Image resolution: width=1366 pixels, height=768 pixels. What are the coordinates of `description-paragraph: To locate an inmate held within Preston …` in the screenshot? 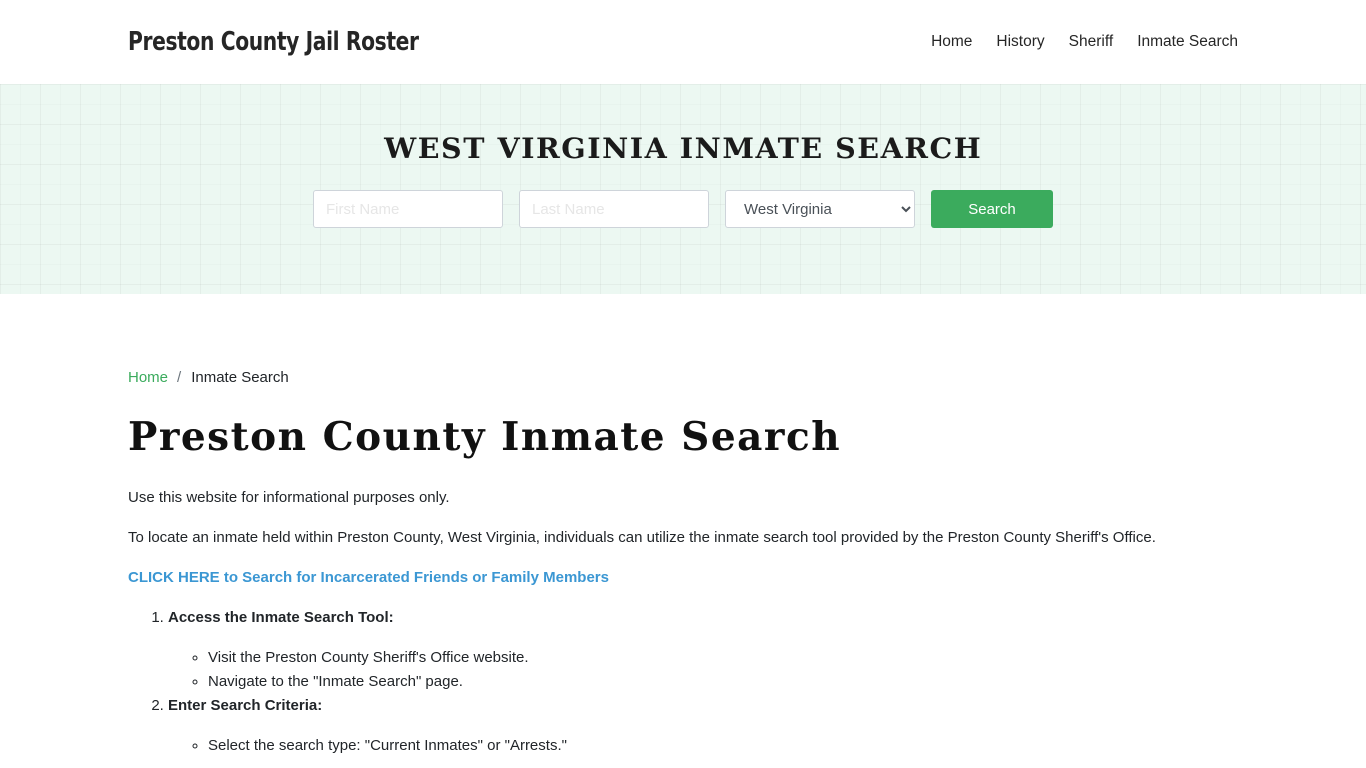 It's located at (642, 537).